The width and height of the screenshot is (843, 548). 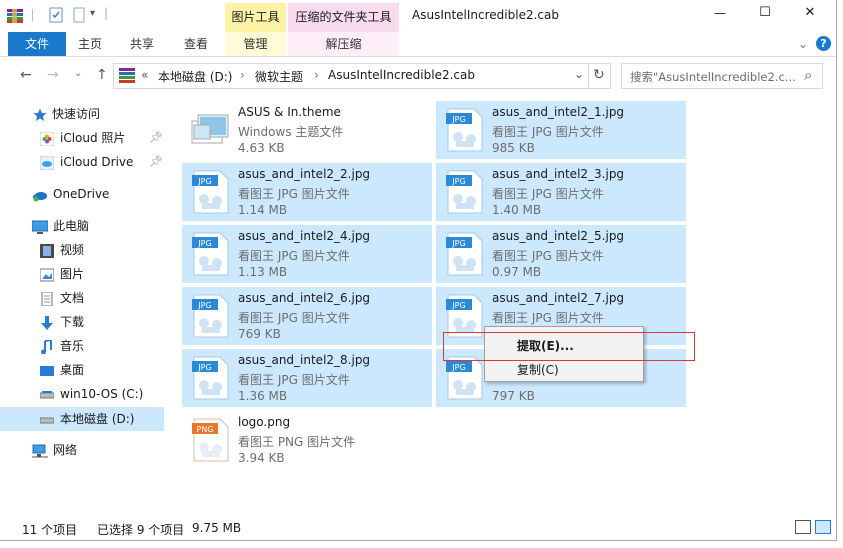 I want to click on nav-network: 网络, so click(x=82, y=450).